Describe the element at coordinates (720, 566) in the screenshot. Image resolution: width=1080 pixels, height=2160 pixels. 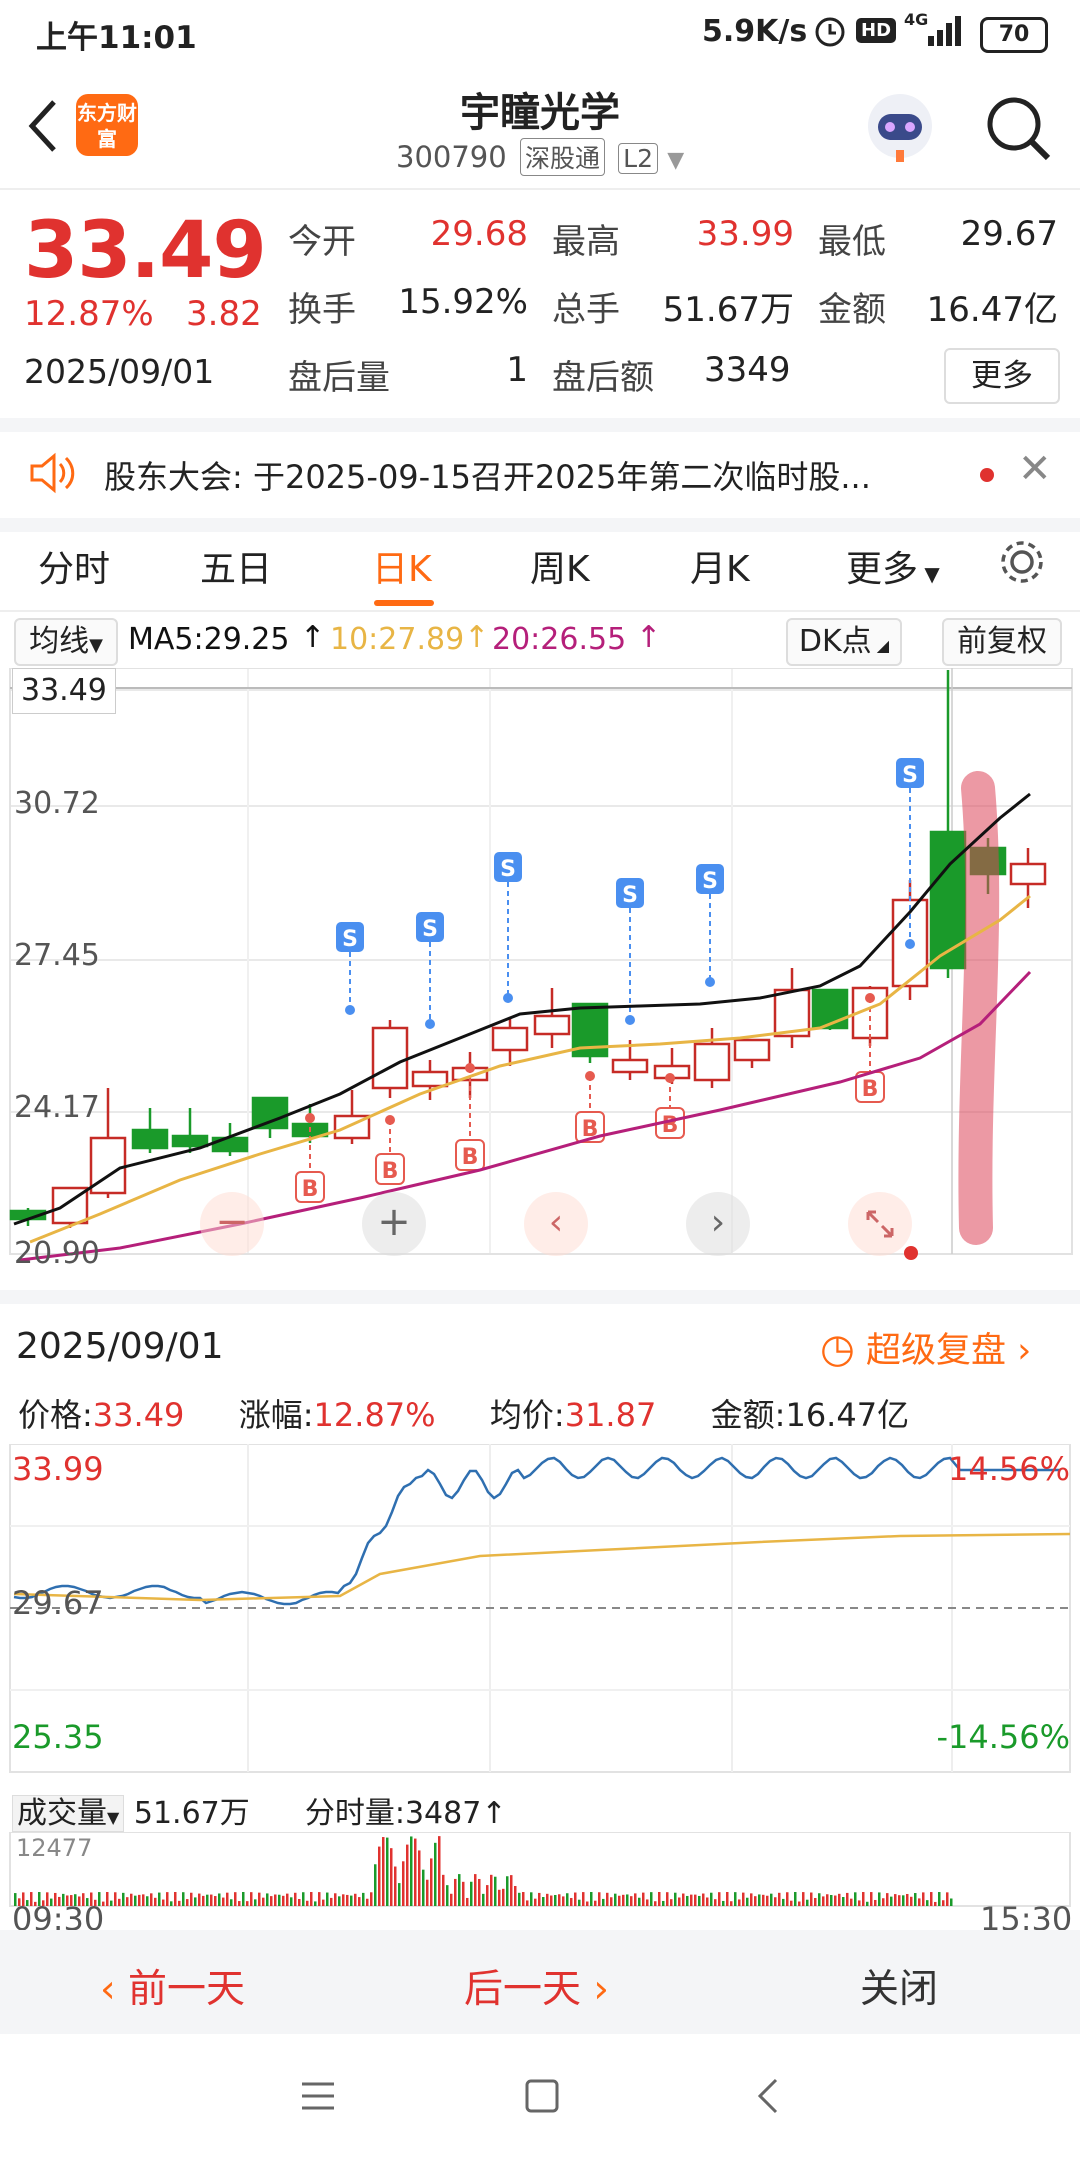
I see `tab-monthly-k: 月K` at that location.